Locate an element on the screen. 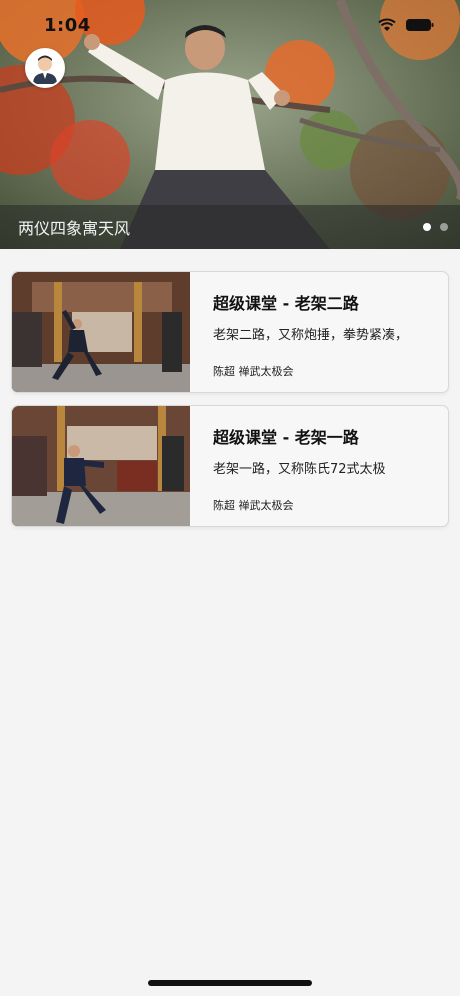 The width and height of the screenshot is (460, 996). video-description: 老架二路，又称炮捶，拳势紧凑， is located at coordinates (311, 335).